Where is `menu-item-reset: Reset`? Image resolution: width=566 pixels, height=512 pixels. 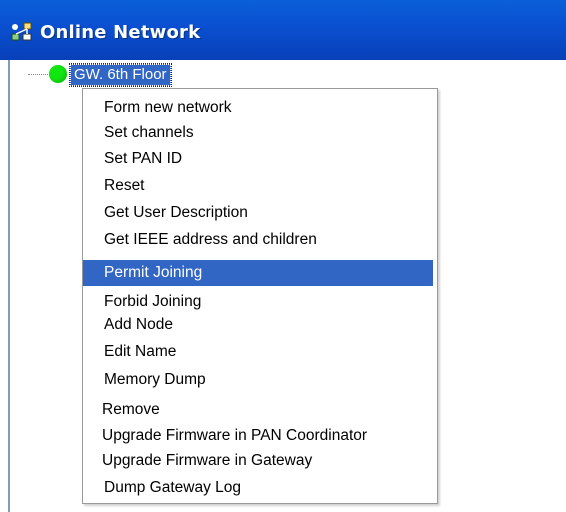
menu-item-reset: Reset is located at coordinates (124, 186).